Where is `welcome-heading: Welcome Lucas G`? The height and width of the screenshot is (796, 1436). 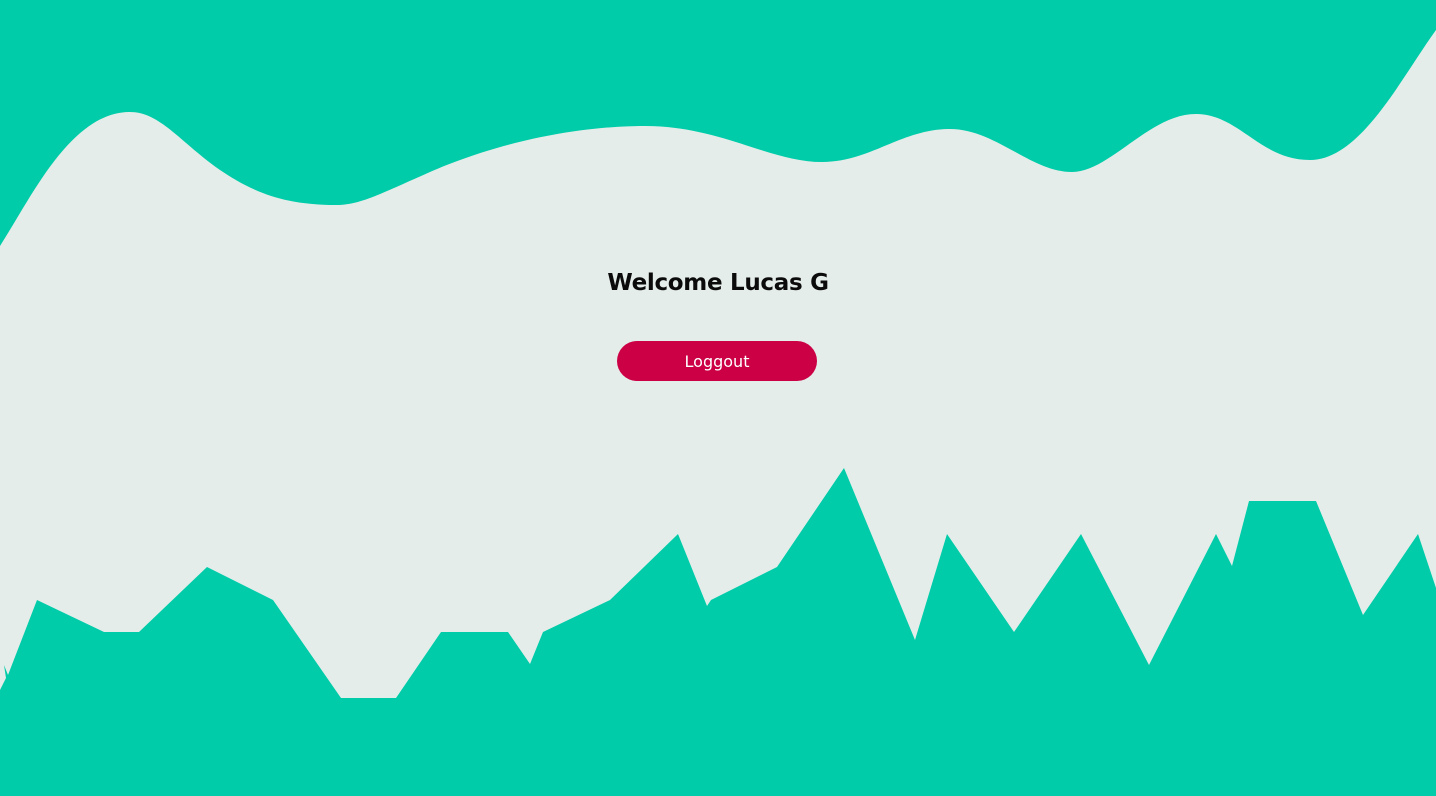 welcome-heading: Welcome Lucas G is located at coordinates (718, 283).